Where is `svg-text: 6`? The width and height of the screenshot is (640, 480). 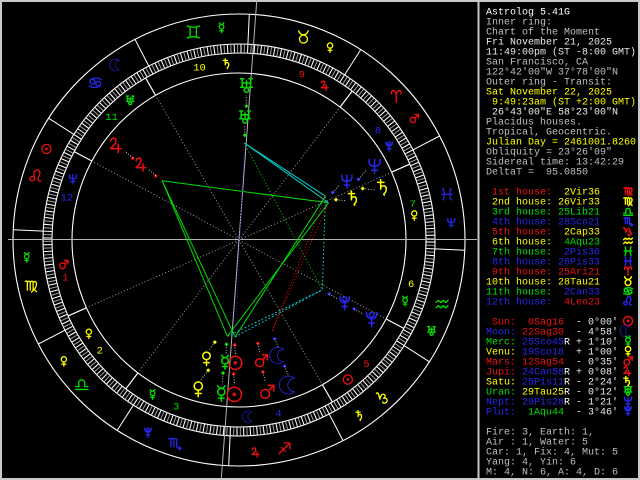 svg-text: 6 is located at coordinates (411, 285).